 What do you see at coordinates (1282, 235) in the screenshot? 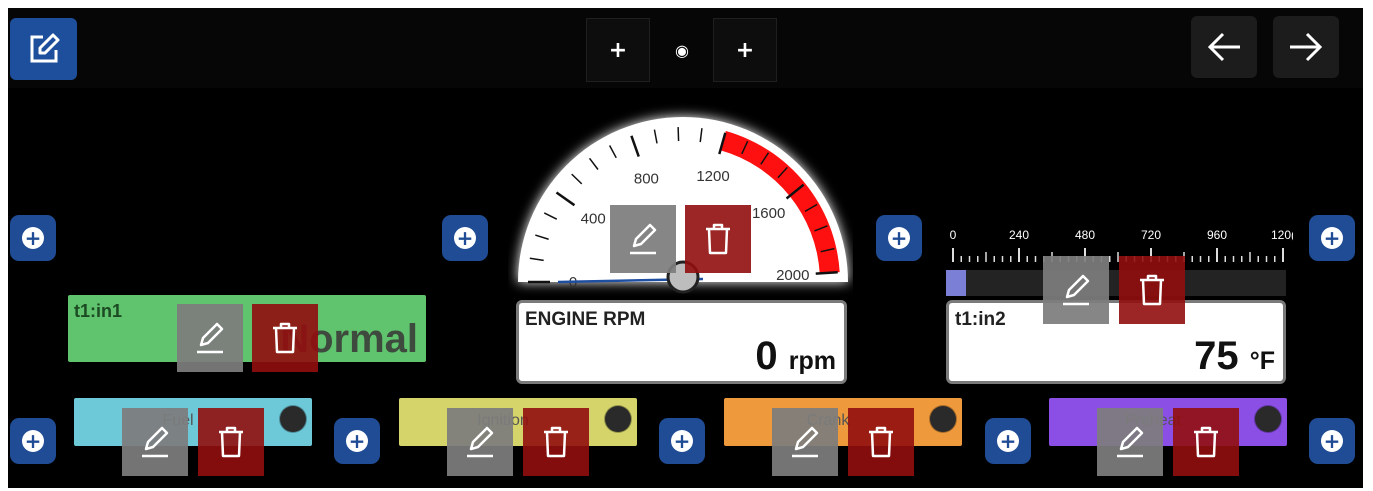
I see `scale-label: 120(` at bounding box center [1282, 235].